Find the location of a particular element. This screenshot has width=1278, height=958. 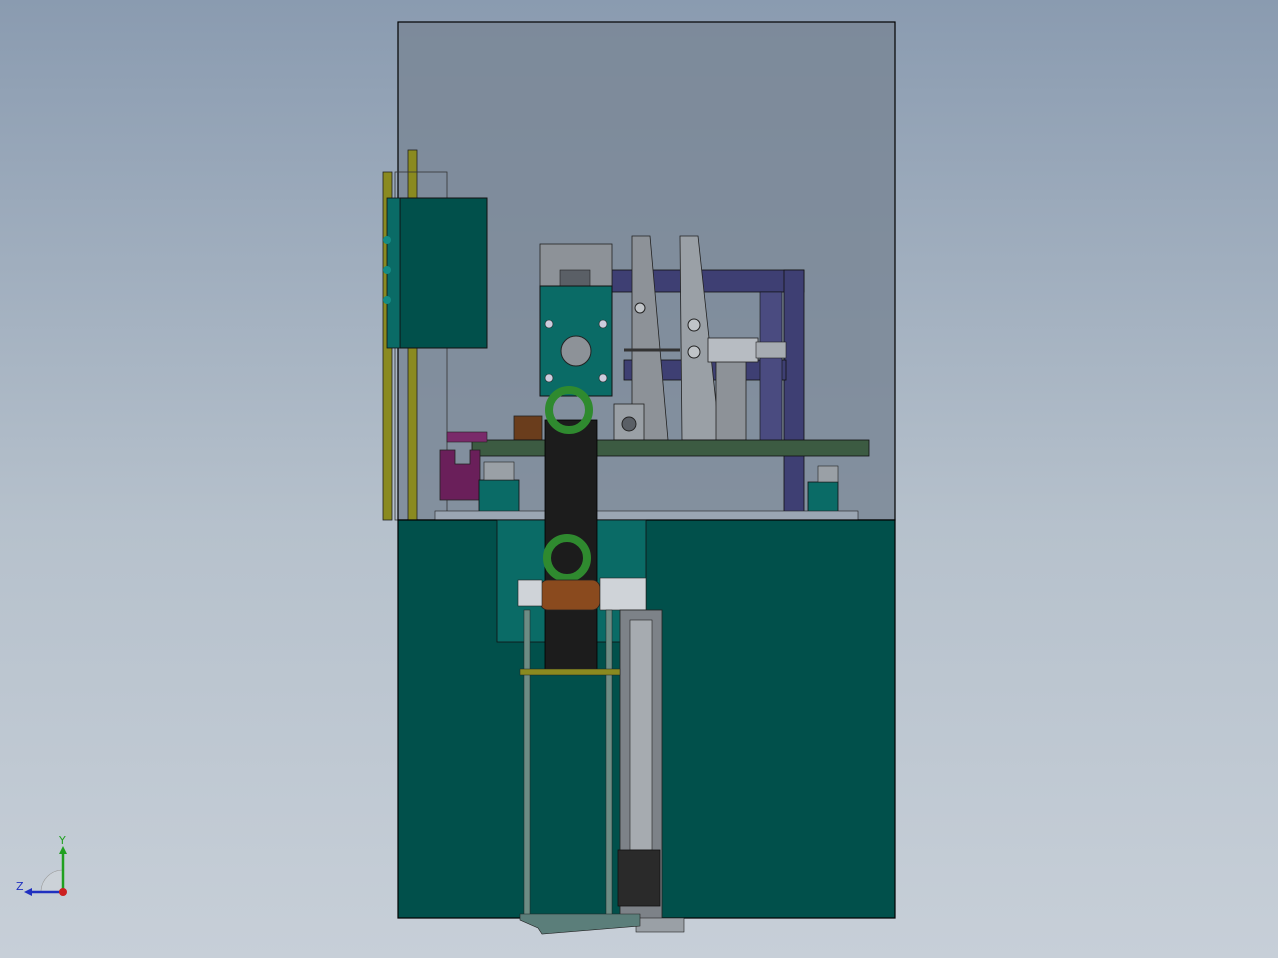

work-plate is located at coordinates (670, 448).